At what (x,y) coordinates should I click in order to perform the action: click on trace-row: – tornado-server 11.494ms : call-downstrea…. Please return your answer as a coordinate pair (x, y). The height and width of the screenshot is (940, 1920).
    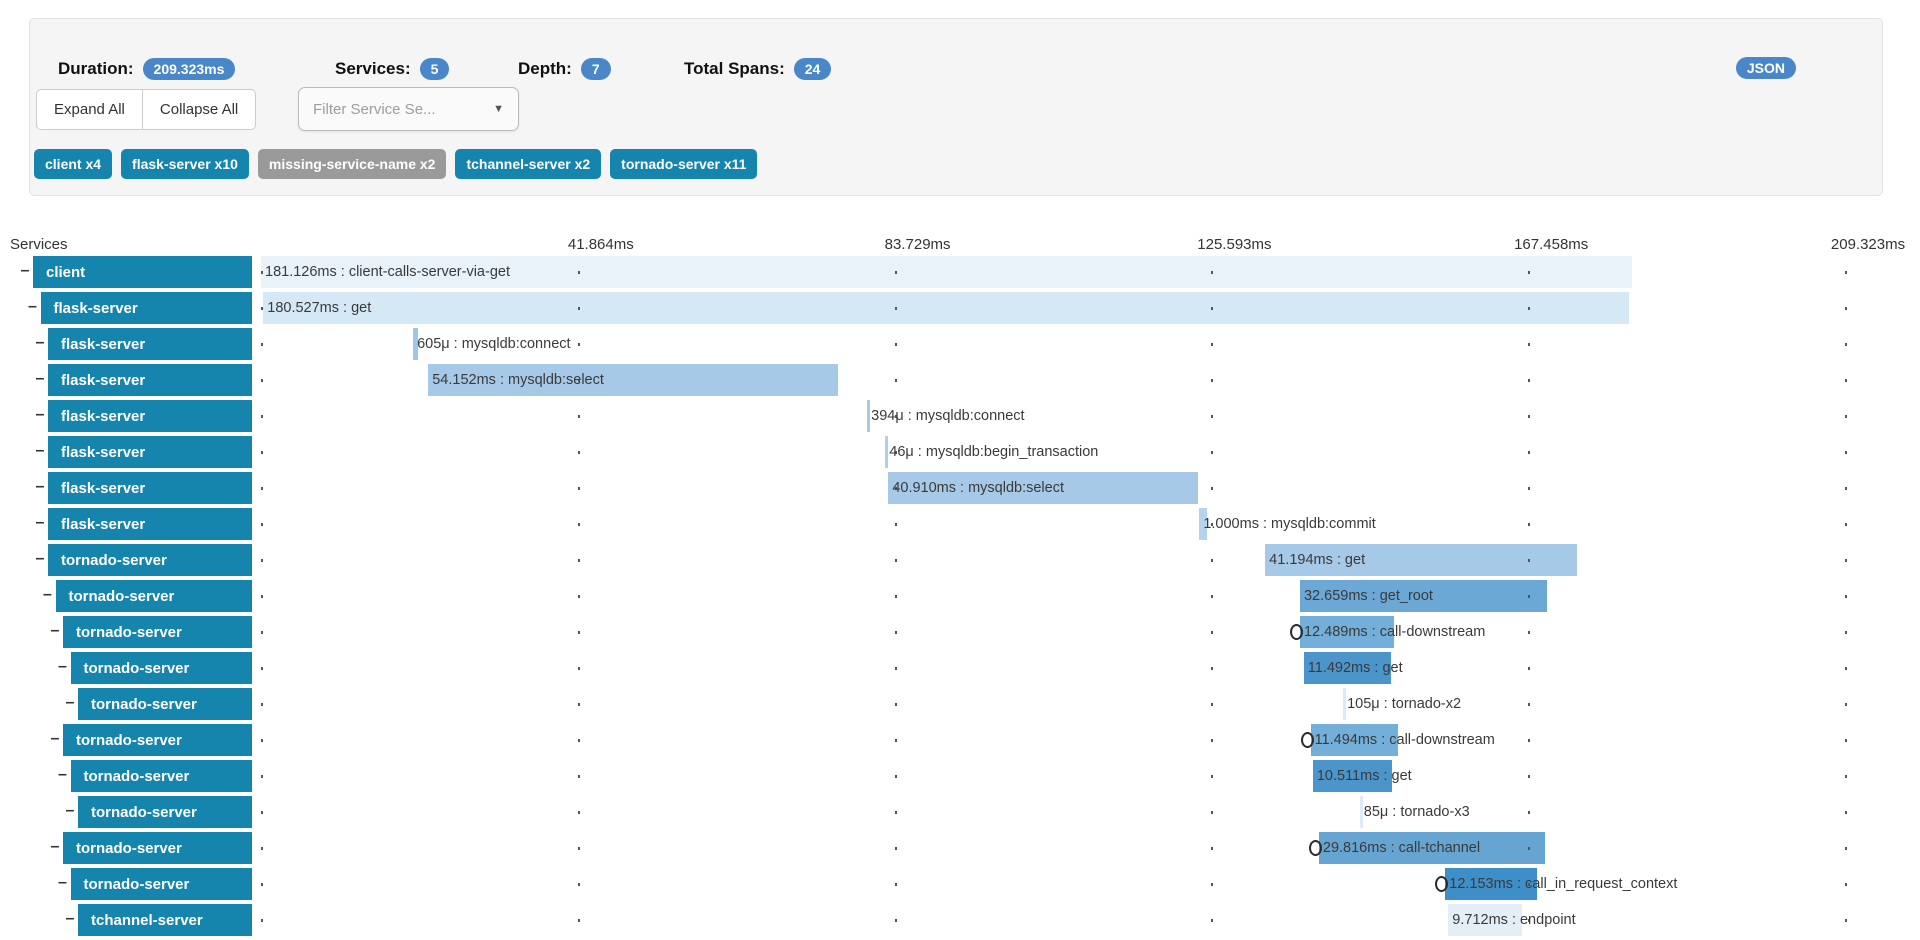
    Looking at the image, I should click on (960, 742).